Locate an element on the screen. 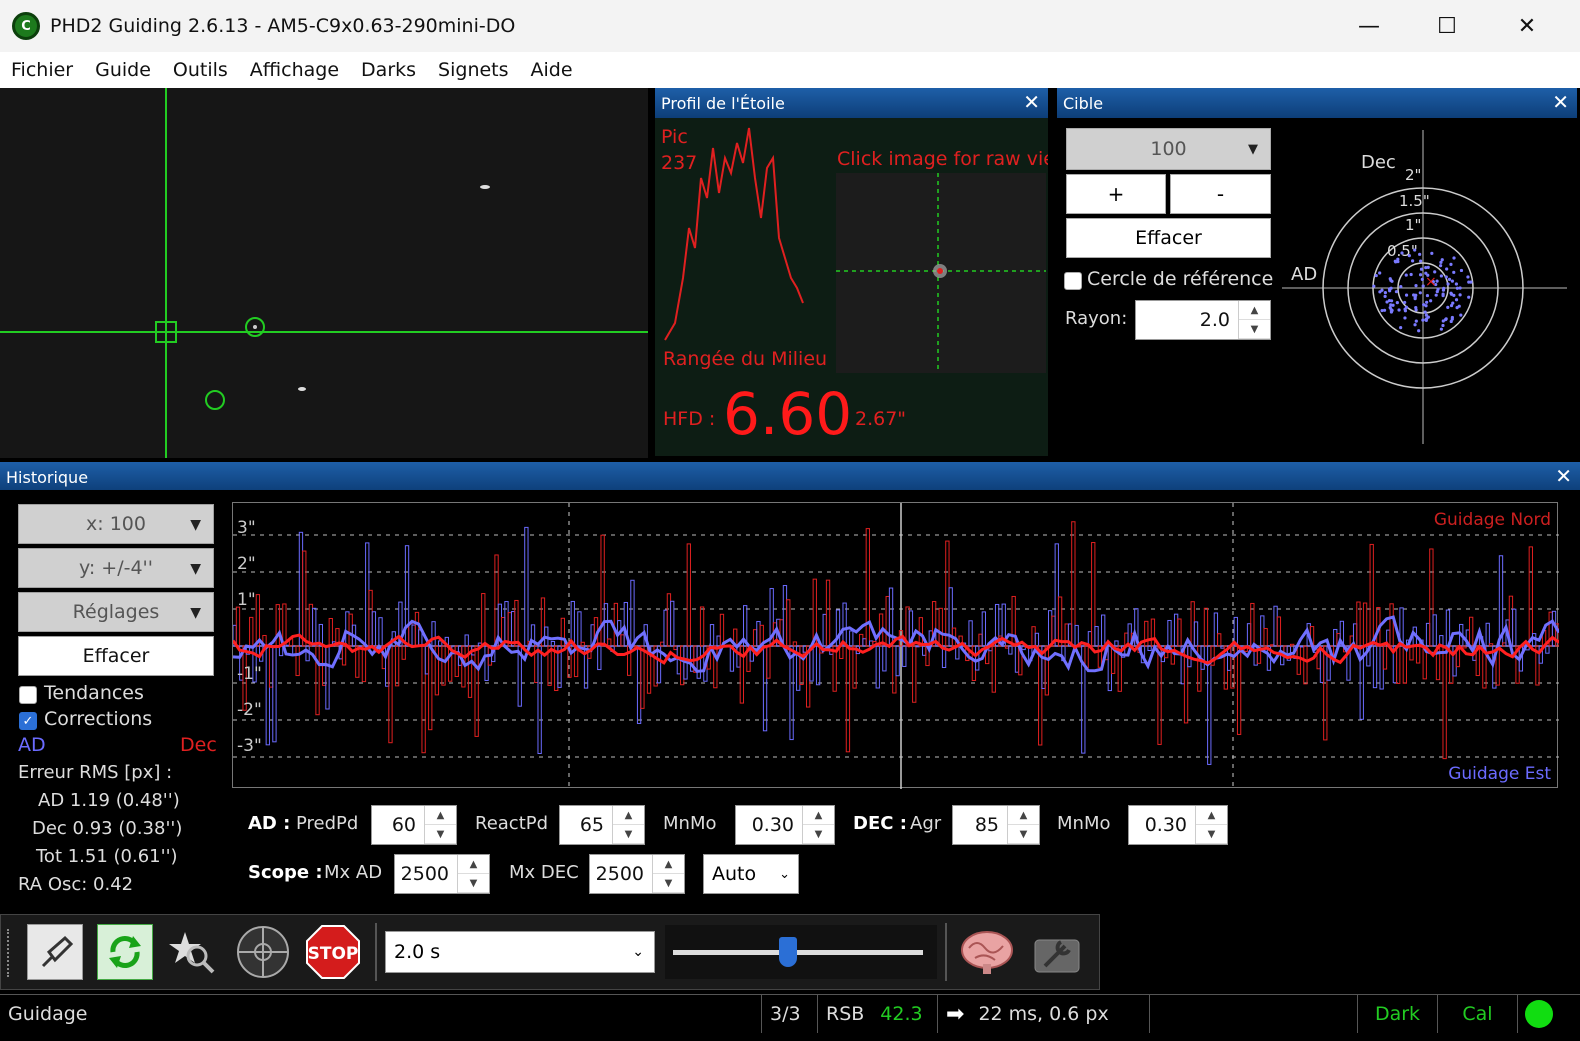  menu-outils: Outils is located at coordinates (200, 70).